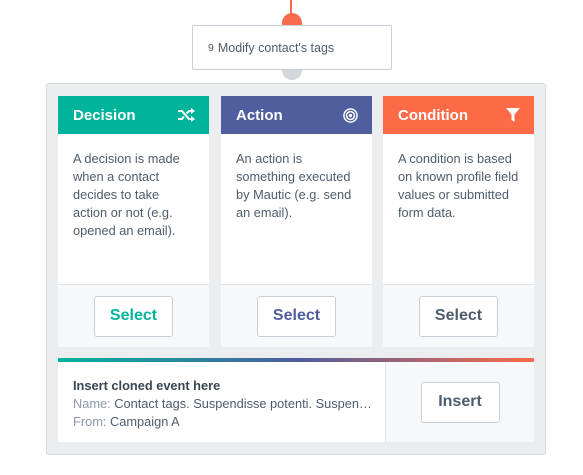 Image resolution: width=583 pixels, height=475 pixels. I want to click on condition-select-button: Select, so click(458, 316).